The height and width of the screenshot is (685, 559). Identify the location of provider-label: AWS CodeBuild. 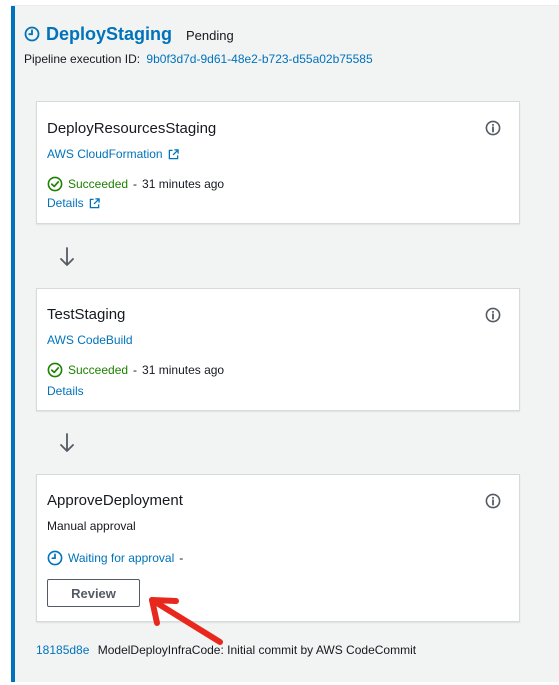
(90, 340).